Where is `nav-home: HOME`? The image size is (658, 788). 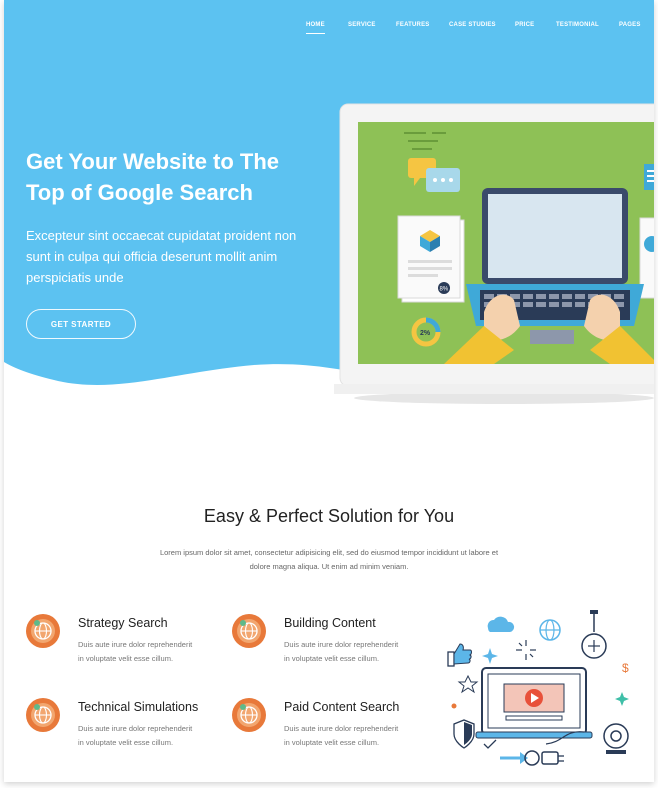 nav-home: HOME is located at coordinates (315, 28).